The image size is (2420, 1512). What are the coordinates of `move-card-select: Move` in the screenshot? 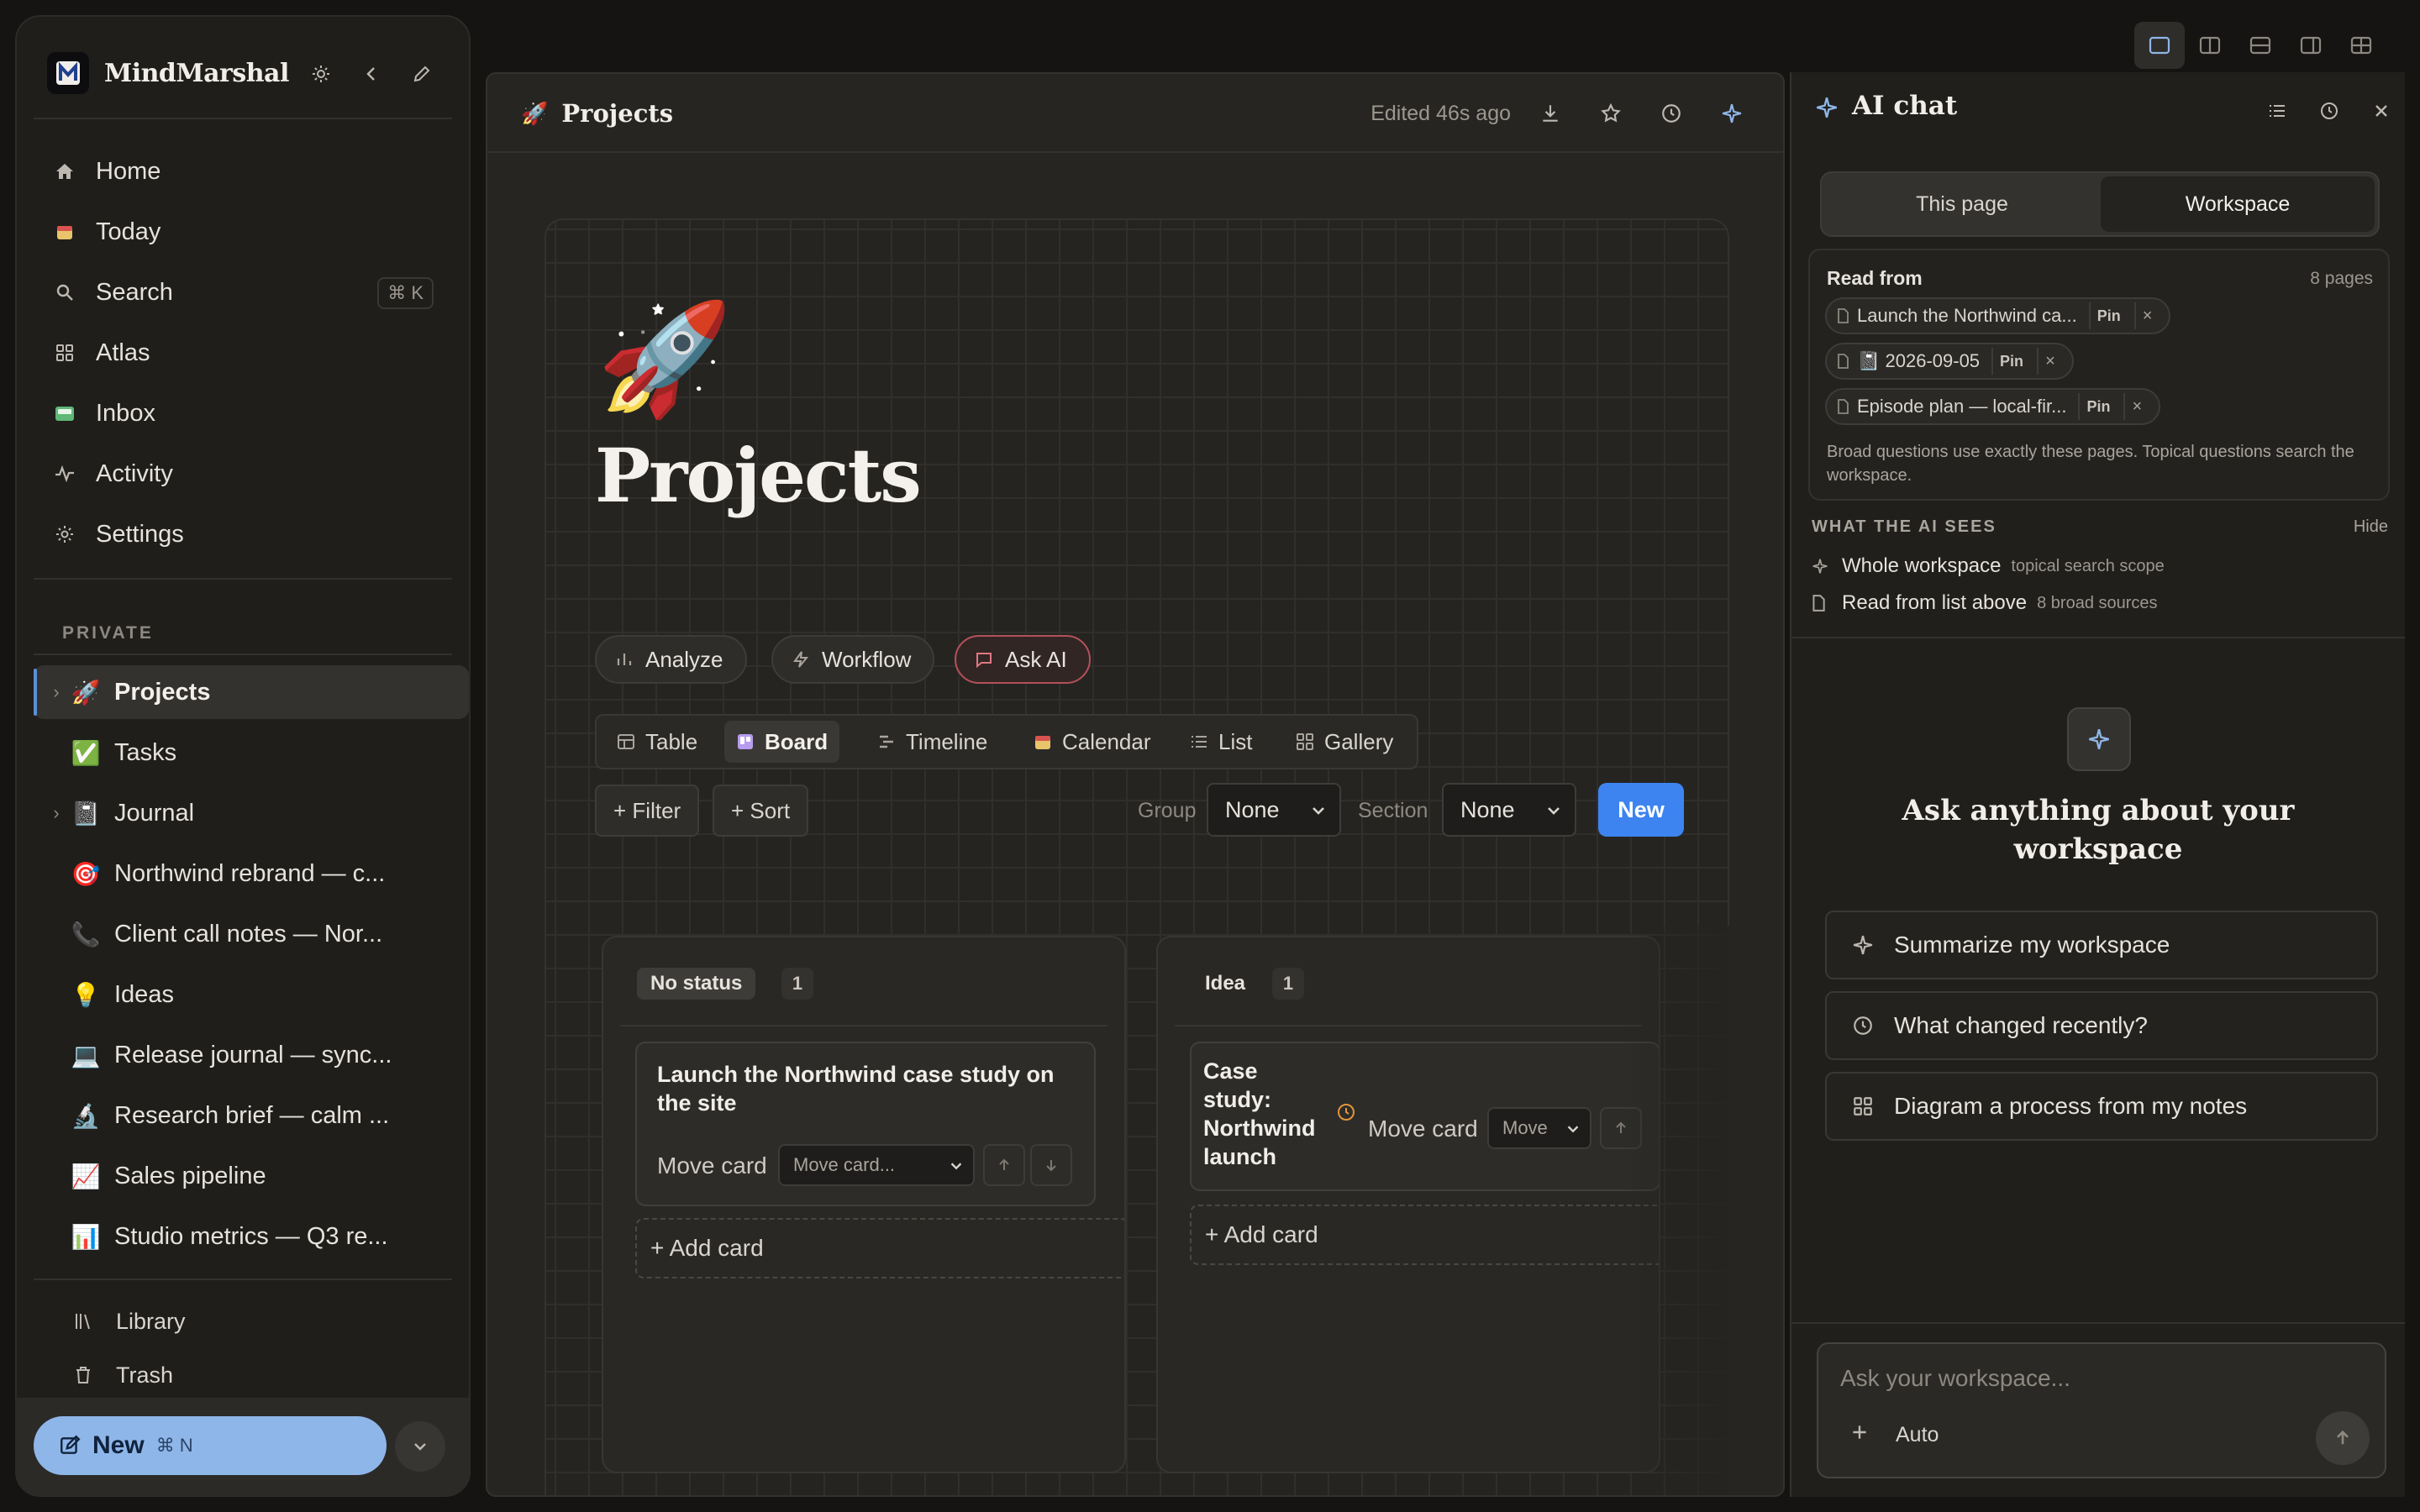 It's located at (1539, 1128).